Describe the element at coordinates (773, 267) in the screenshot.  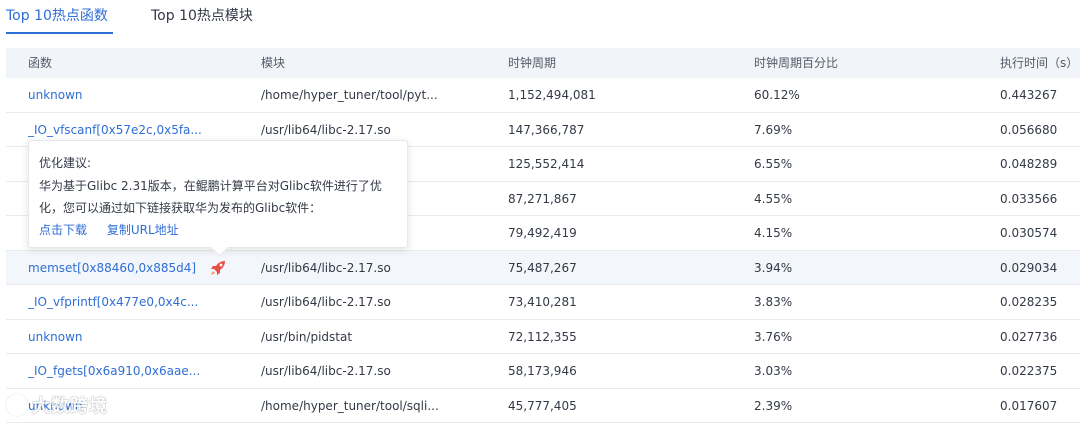
I see `percent-cell: 3.94%` at that location.